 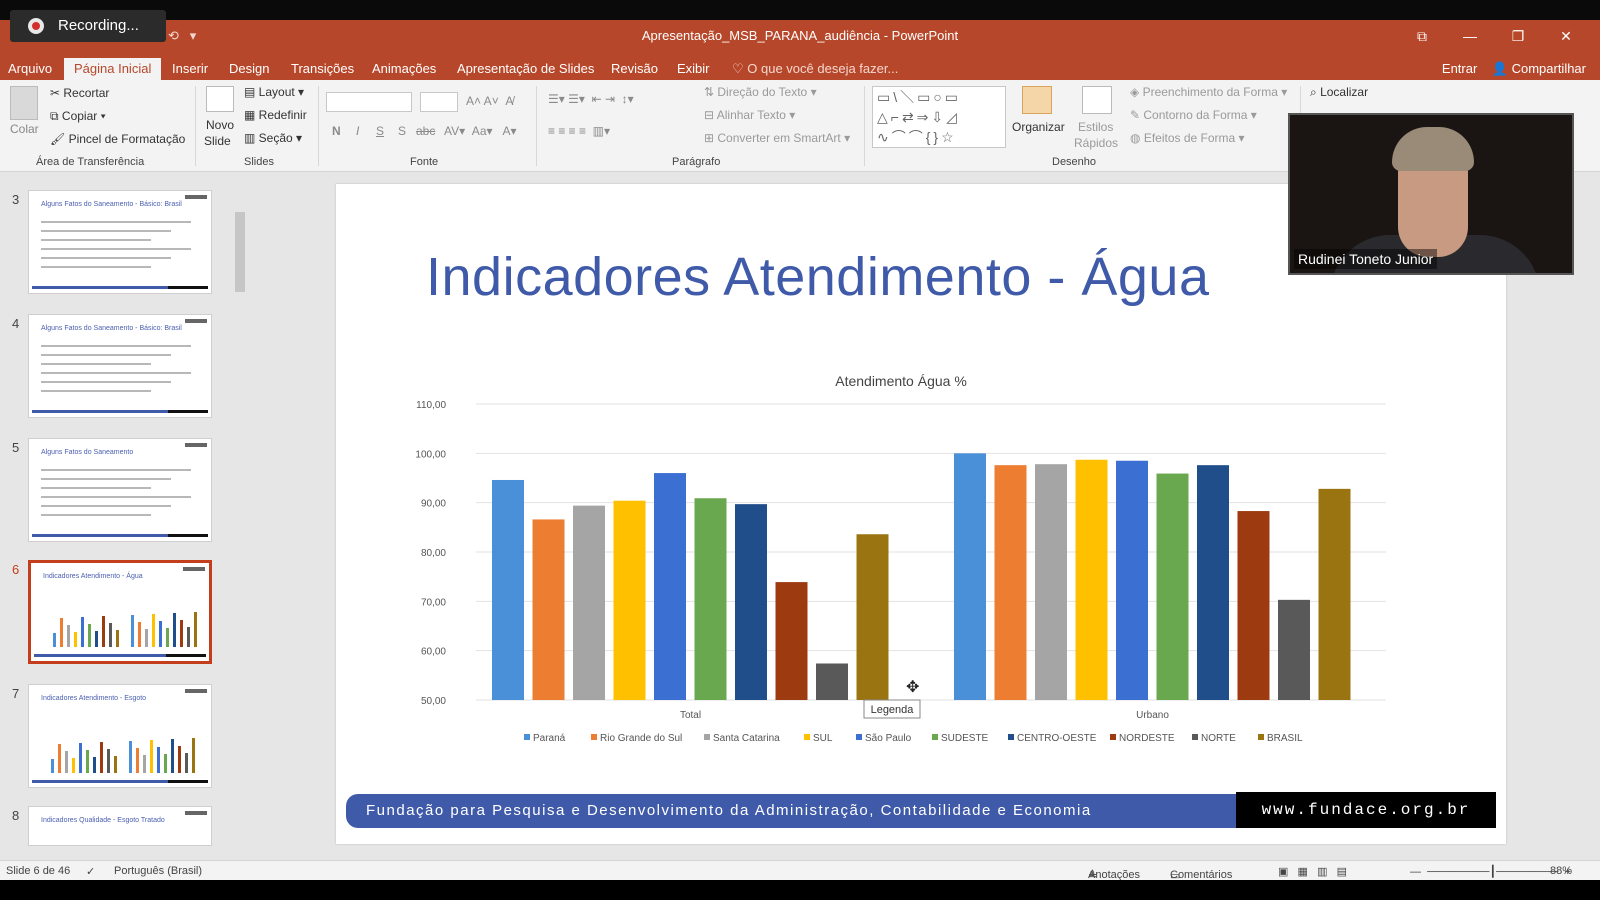 What do you see at coordinates (1589, 516) in the screenshot?
I see `slide-scrollbar` at bounding box center [1589, 516].